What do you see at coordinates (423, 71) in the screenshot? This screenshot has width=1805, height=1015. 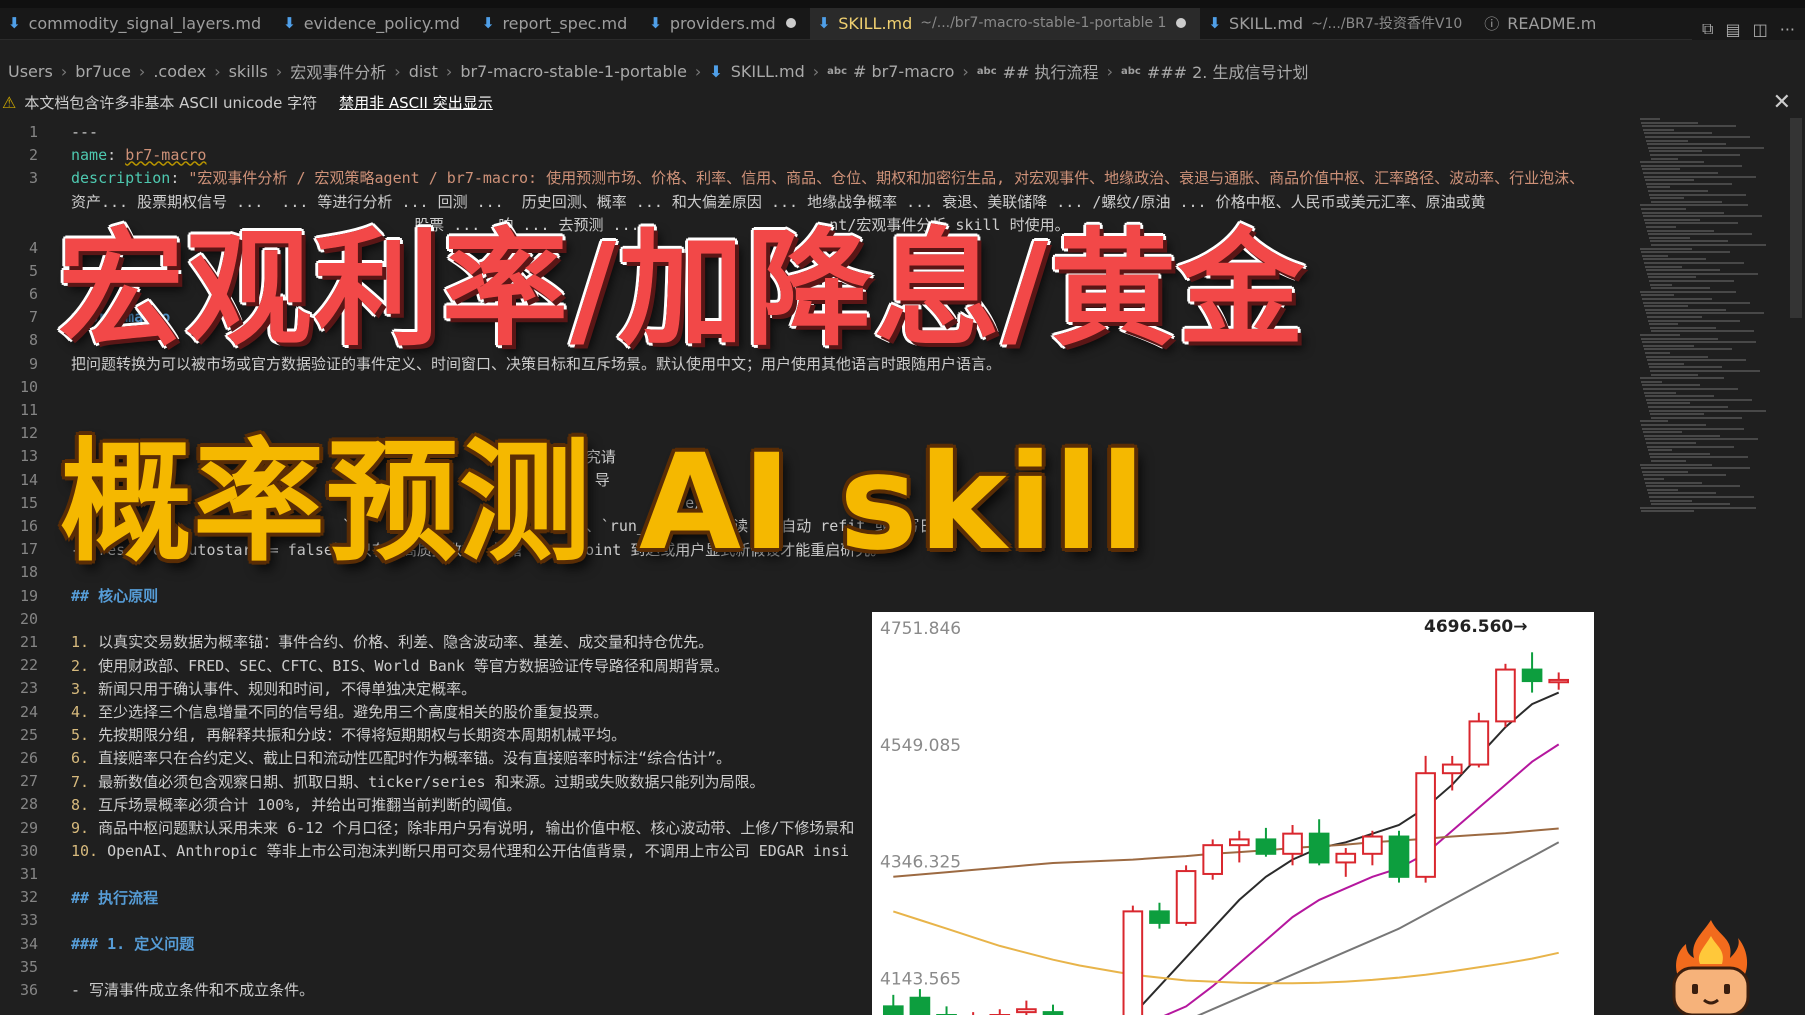 I see `breadcrumb-item: dist` at bounding box center [423, 71].